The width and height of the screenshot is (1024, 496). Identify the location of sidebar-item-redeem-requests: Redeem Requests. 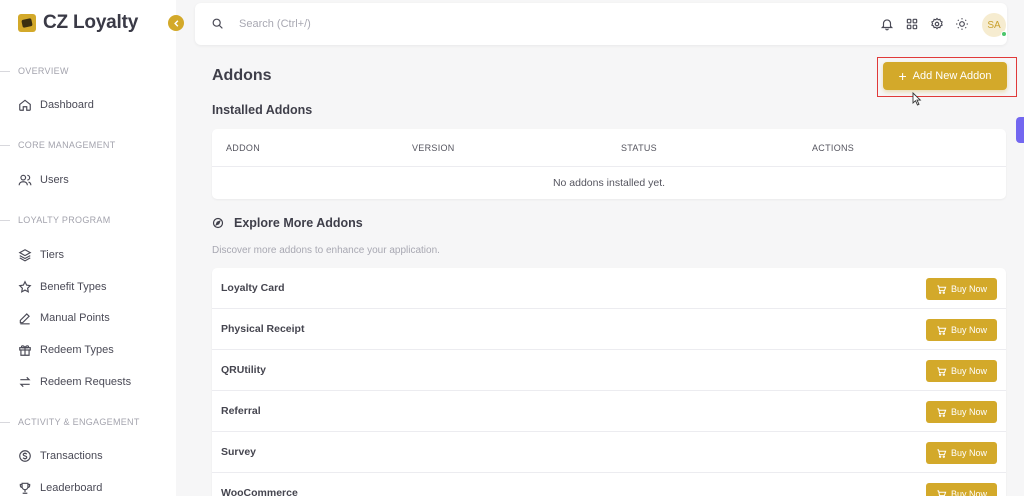
(74, 382).